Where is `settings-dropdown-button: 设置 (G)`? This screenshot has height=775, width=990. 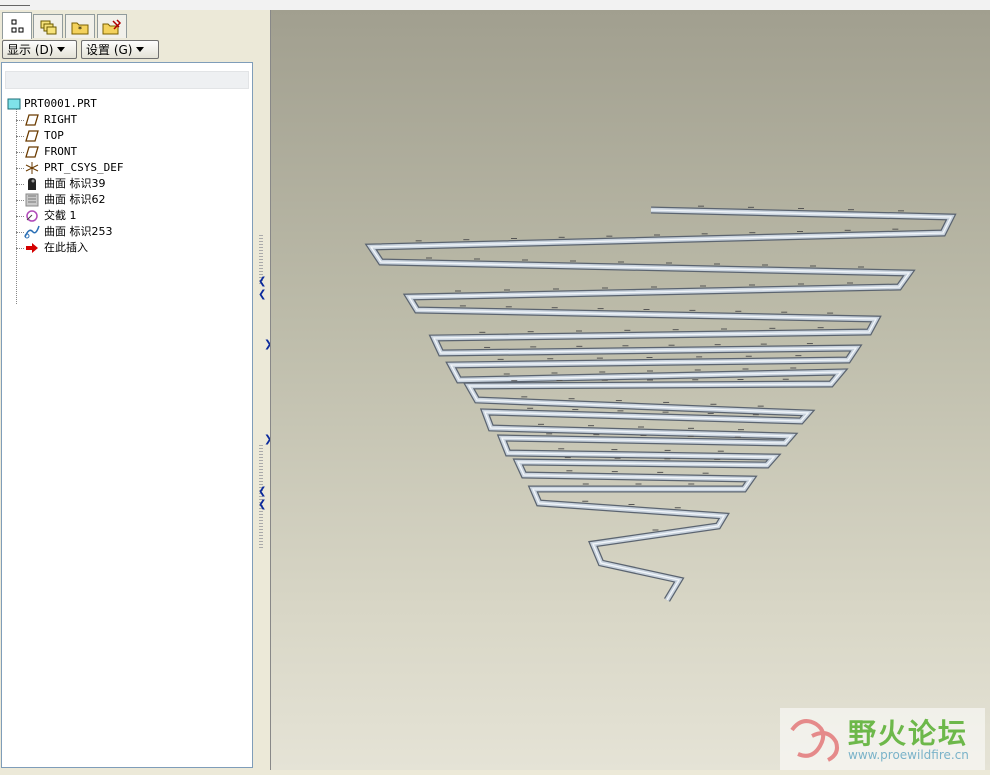 settings-dropdown-button: 设置 (G) is located at coordinates (120, 49).